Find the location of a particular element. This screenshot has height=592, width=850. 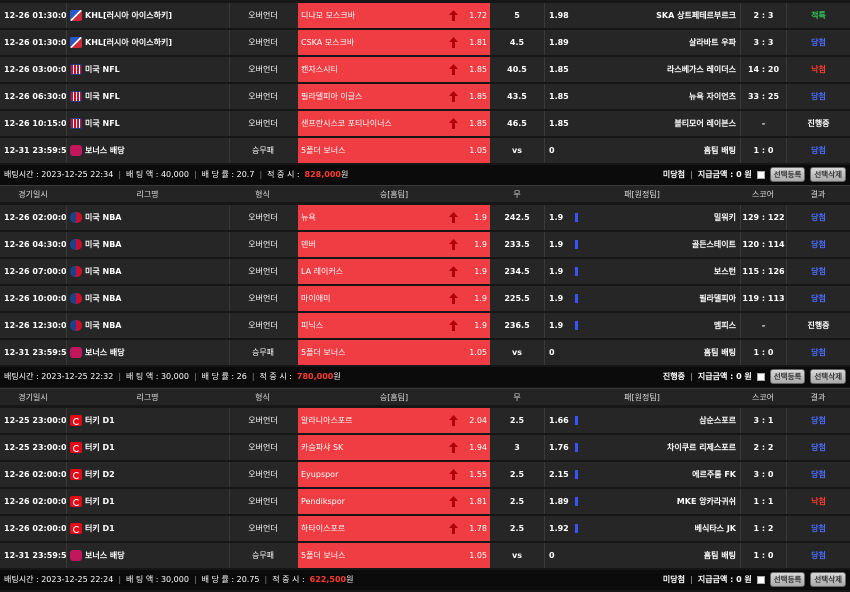

bonus-flag-icon is located at coordinates (76, 353).